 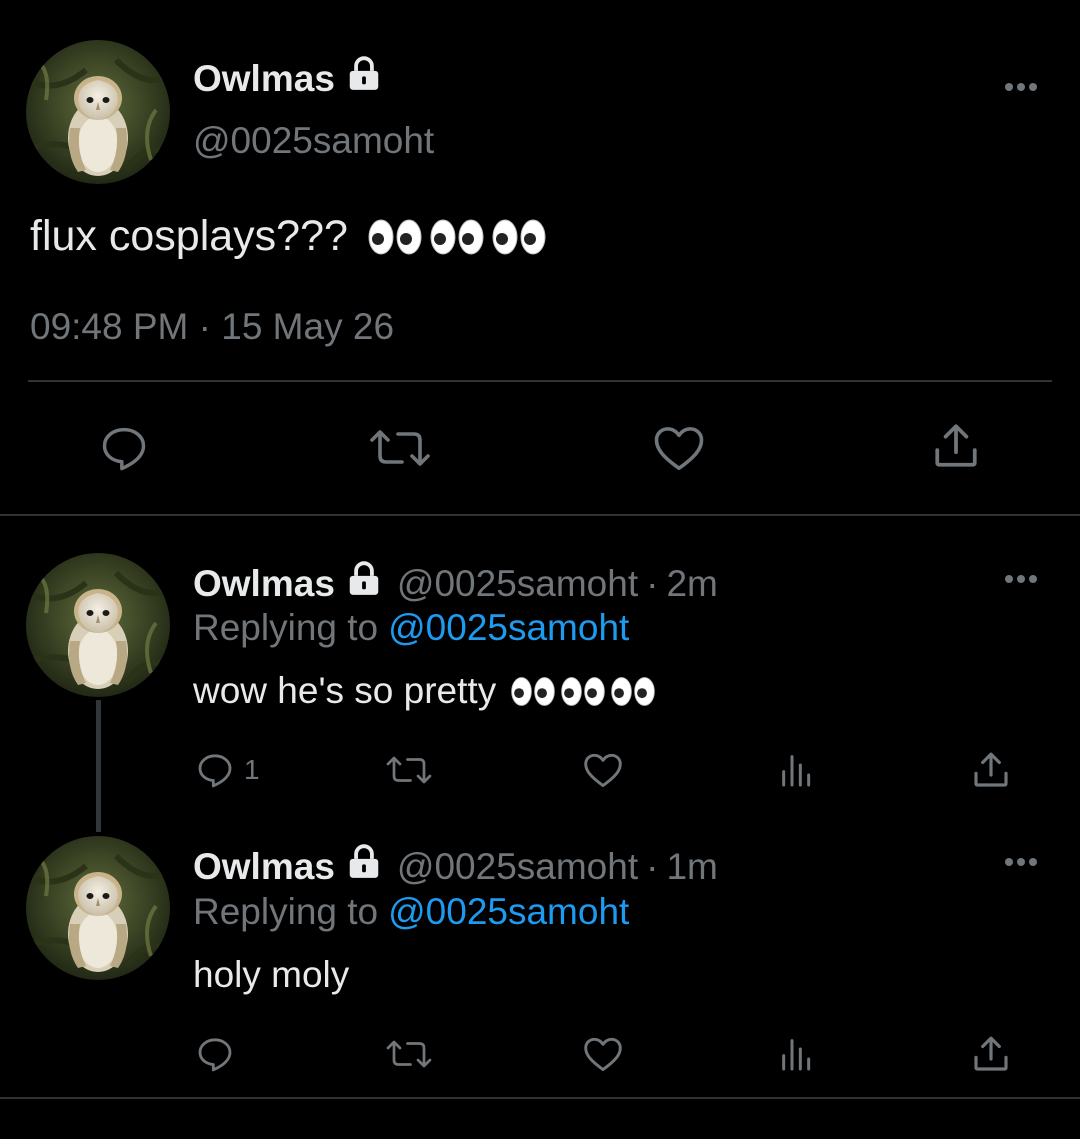 I want to click on bottom-divider, so click(x=540, y=1098).